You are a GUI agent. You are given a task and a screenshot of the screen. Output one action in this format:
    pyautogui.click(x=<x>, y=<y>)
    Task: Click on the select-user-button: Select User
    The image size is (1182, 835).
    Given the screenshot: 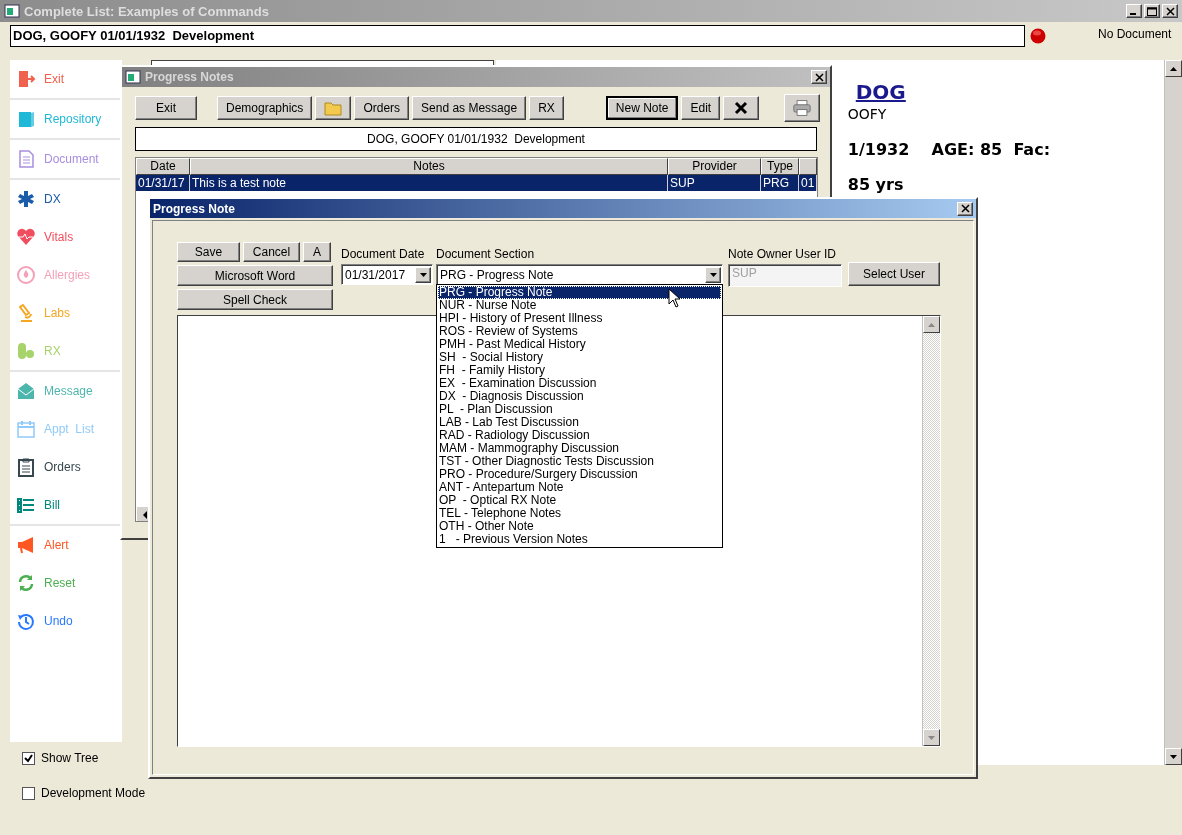 What is the action you would take?
    pyautogui.click(x=894, y=274)
    